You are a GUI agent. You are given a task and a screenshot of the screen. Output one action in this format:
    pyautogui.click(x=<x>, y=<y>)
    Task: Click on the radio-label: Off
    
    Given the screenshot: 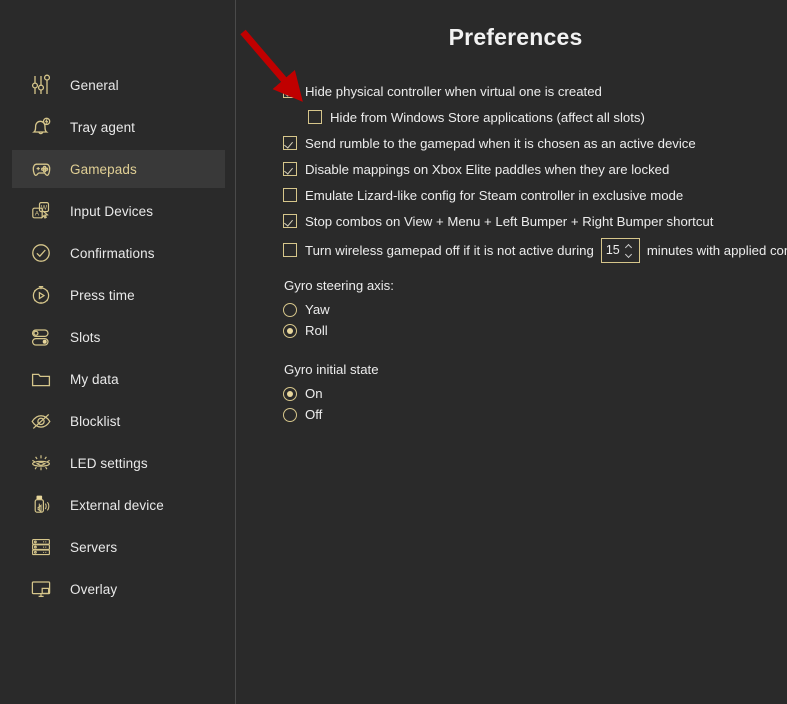 What is the action you would take?
    pyautogui.click(x=314, y=414)
    